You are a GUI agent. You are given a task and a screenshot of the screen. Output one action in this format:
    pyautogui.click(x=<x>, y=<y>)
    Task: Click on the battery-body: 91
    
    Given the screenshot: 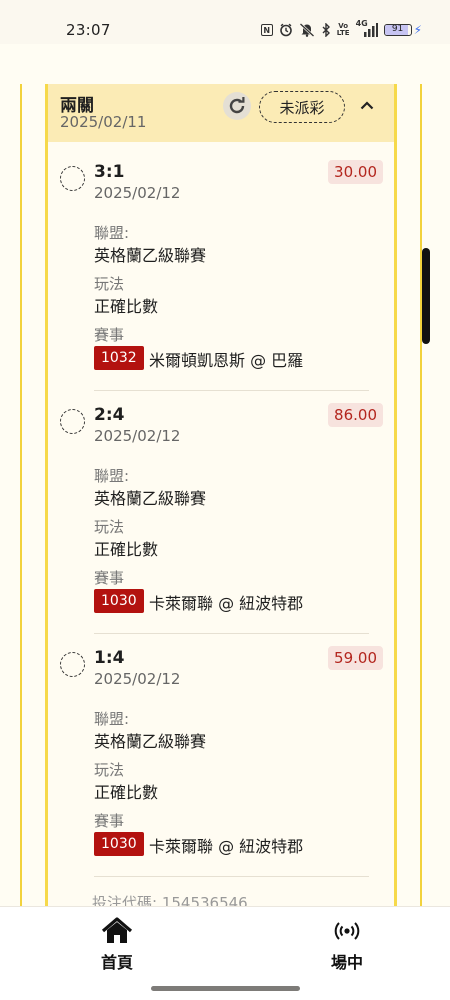 What is the action you would take?
    pyautogui.click(x=397, y=30)
    